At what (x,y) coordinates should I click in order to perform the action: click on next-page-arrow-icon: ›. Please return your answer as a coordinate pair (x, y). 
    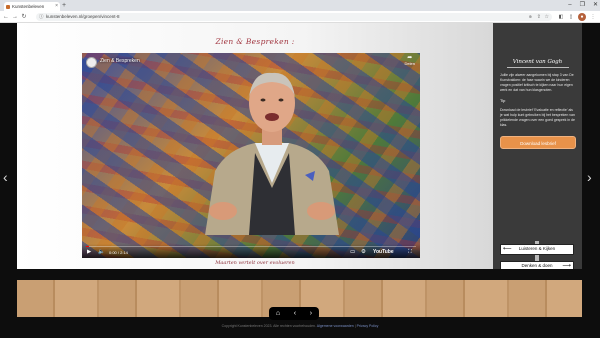
    Looking at the image, I should click on (589, 177).